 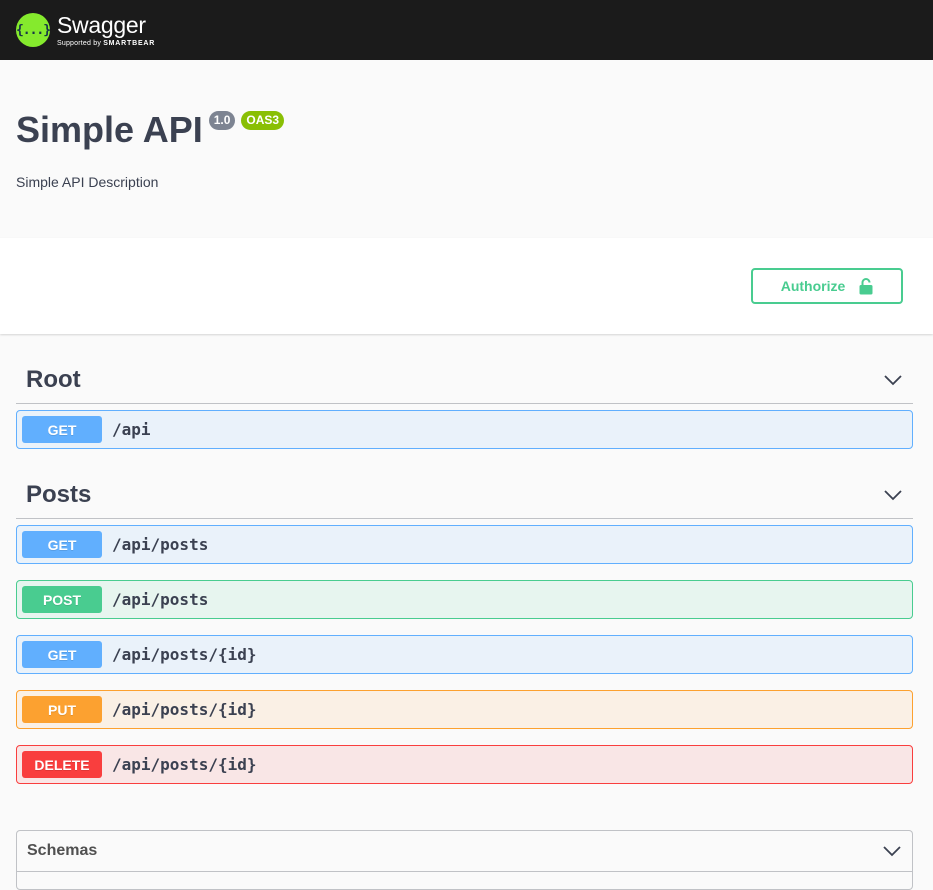 What do you see at coordinates (464, 429) in the screenshot?
I see `operation-get: GET/api` at bounding box center [464, 429].